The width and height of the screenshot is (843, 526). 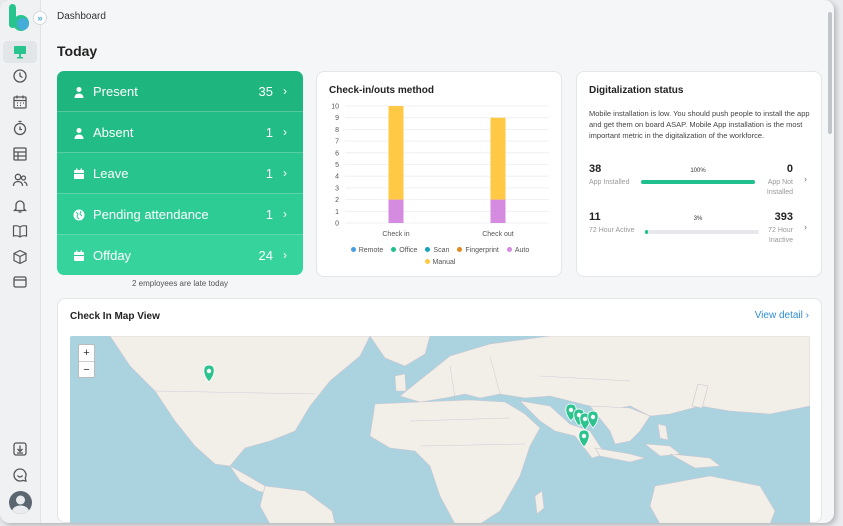 What do you see at coordinates (408, 250) in the screenshot?
I see `legend-label: Office` at bounding box center [408, 250].